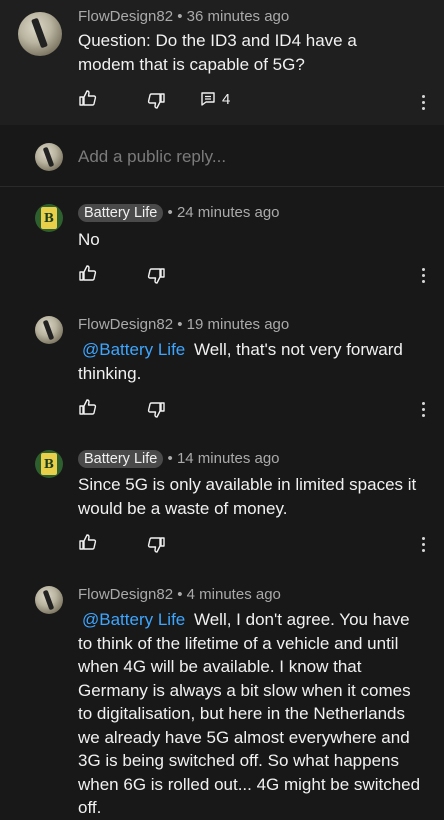  I want to click on comment-meta: FlowDesign82 • 36 minutes ago, so click(183, 16).